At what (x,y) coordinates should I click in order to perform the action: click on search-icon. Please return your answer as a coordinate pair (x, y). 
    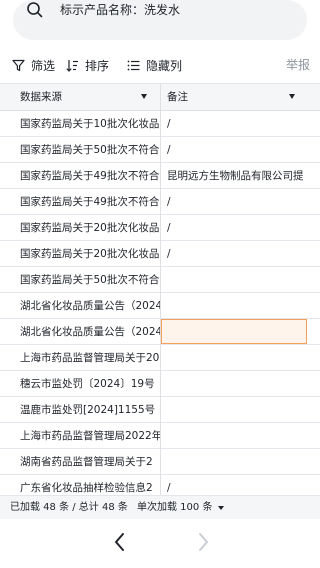
    Looking at the image, I should click on (35, 10).